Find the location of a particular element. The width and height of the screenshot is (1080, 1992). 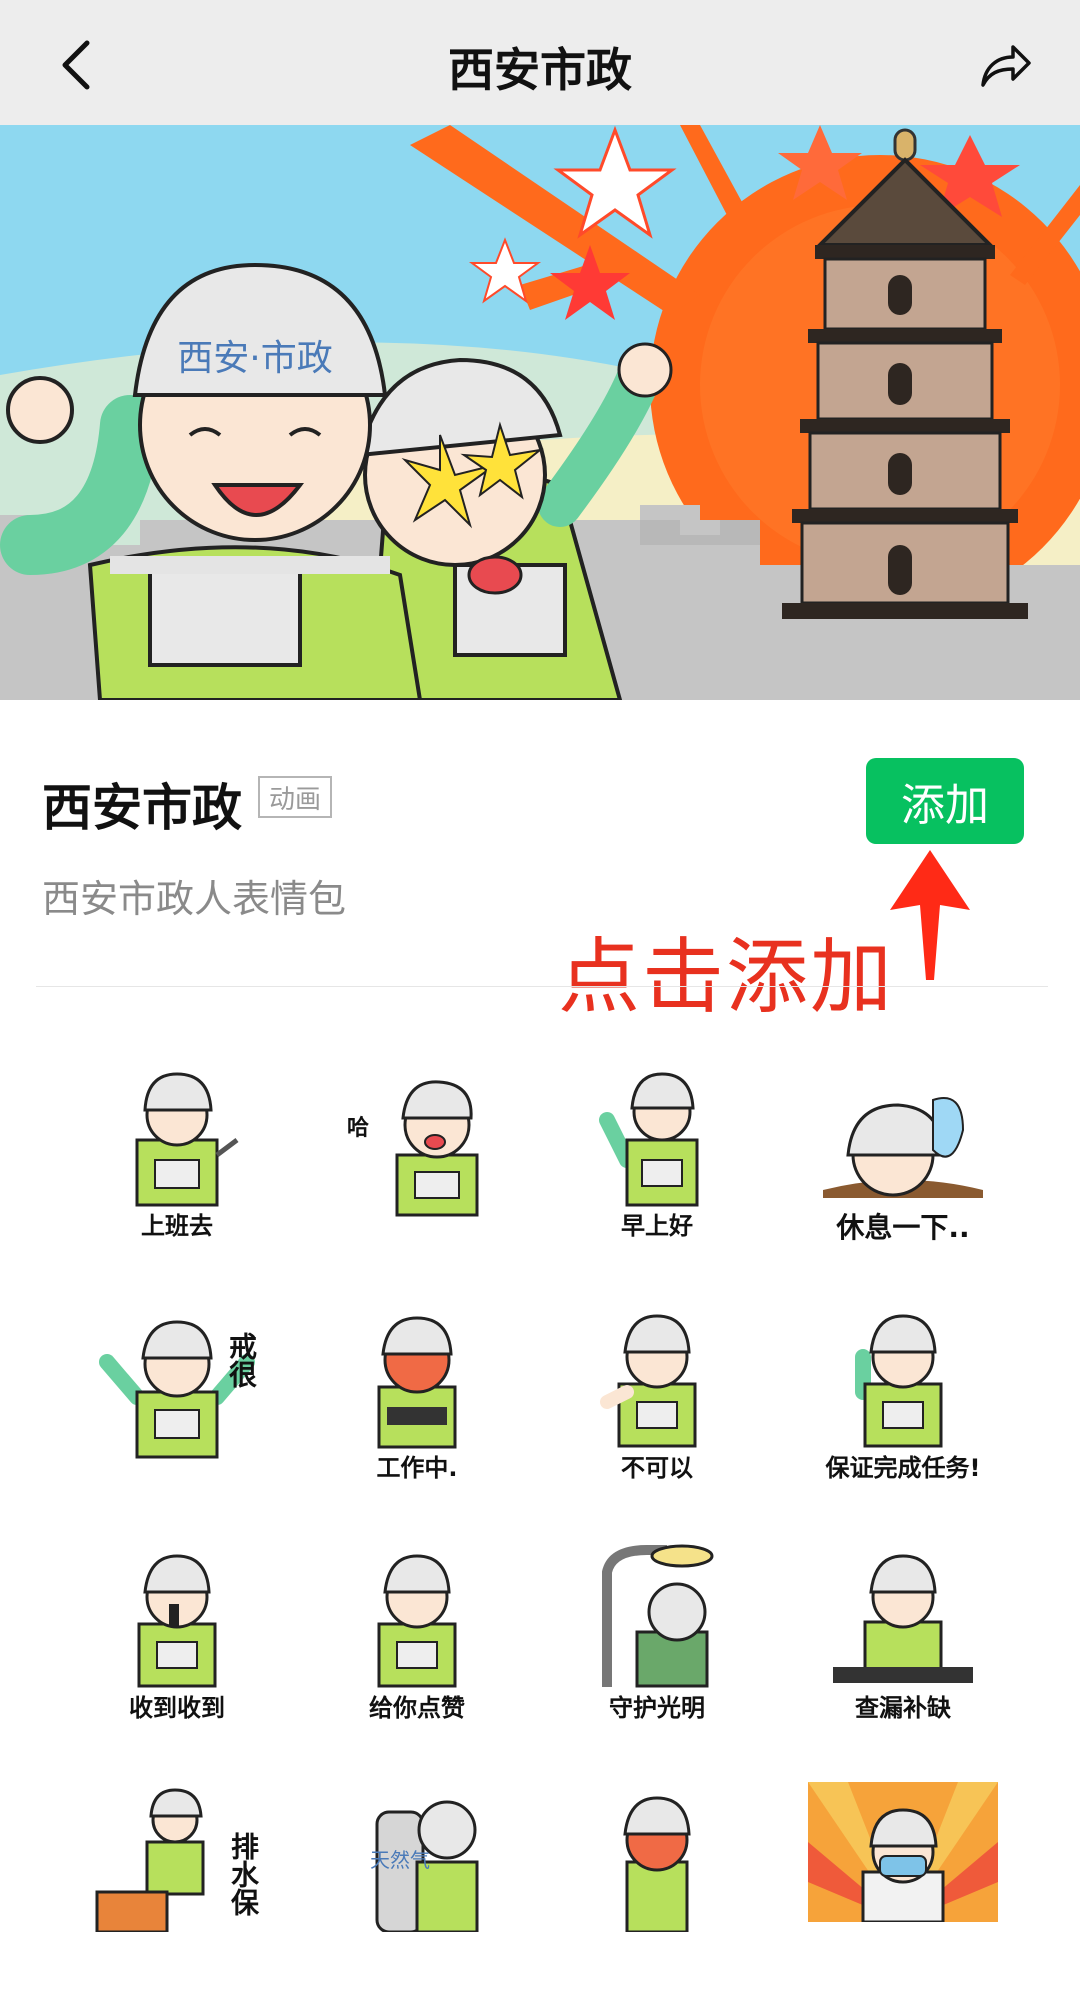

helmet-text: 西安·市政 is located at coordinates (254, 358).